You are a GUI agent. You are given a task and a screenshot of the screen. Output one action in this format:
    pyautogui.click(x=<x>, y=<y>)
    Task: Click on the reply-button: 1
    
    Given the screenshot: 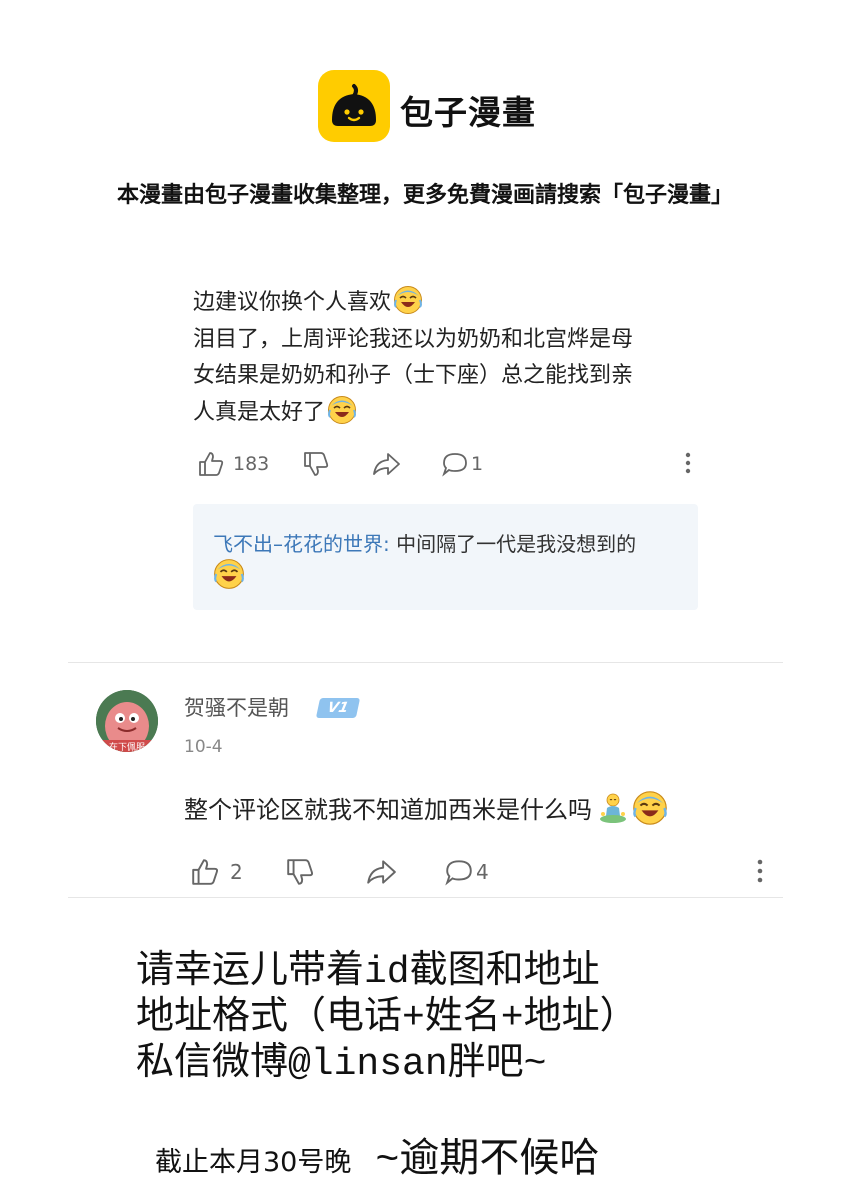 What is the action you would take?
    pyautogui.click(x=462, y=464)
    